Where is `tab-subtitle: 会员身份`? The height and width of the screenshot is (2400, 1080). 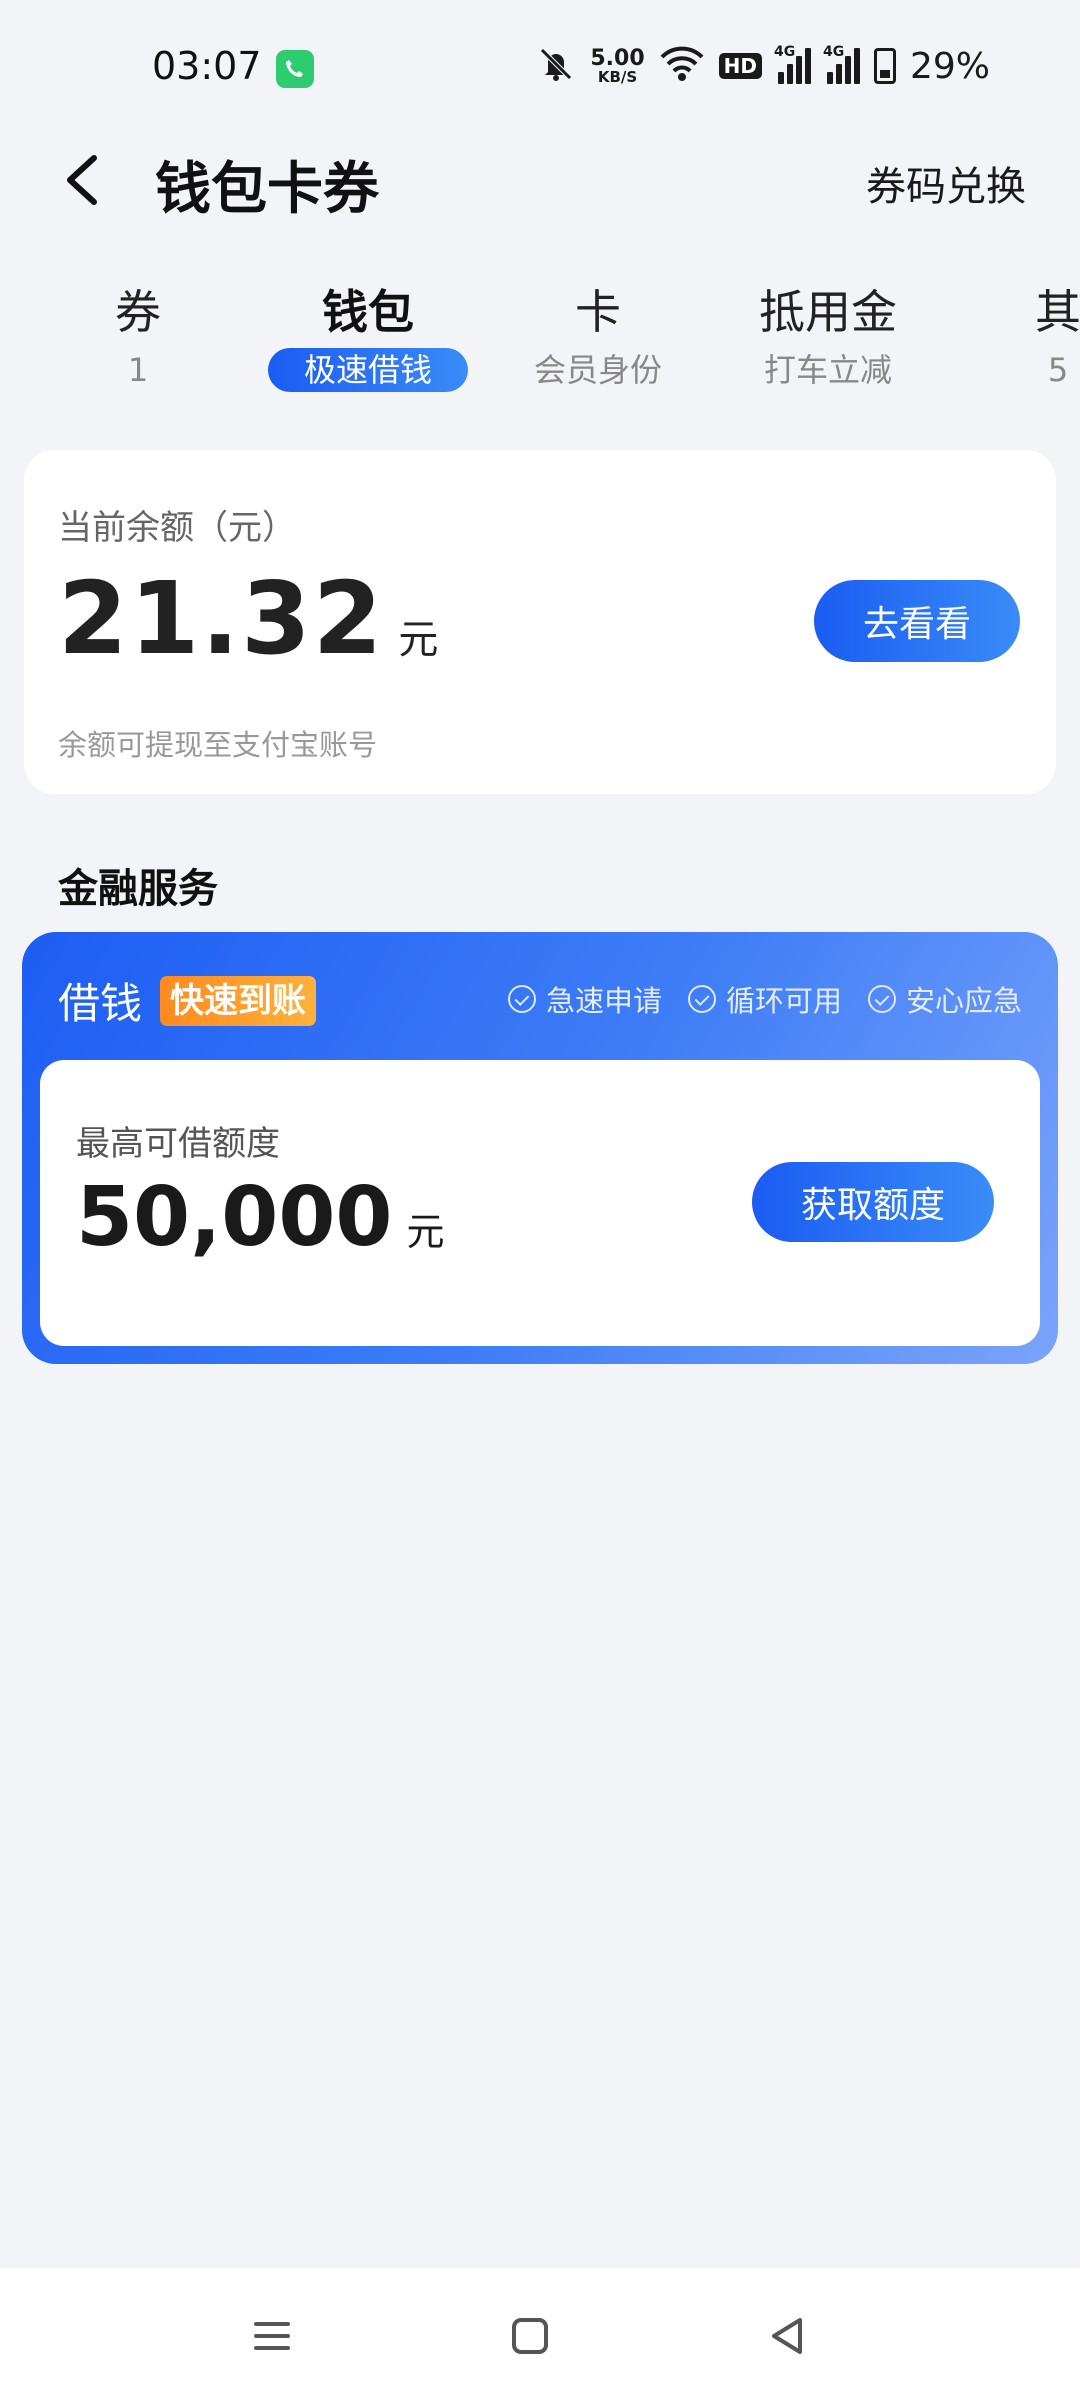 tab-subtitle: 会员身份 is located at coordinates (597, 370).